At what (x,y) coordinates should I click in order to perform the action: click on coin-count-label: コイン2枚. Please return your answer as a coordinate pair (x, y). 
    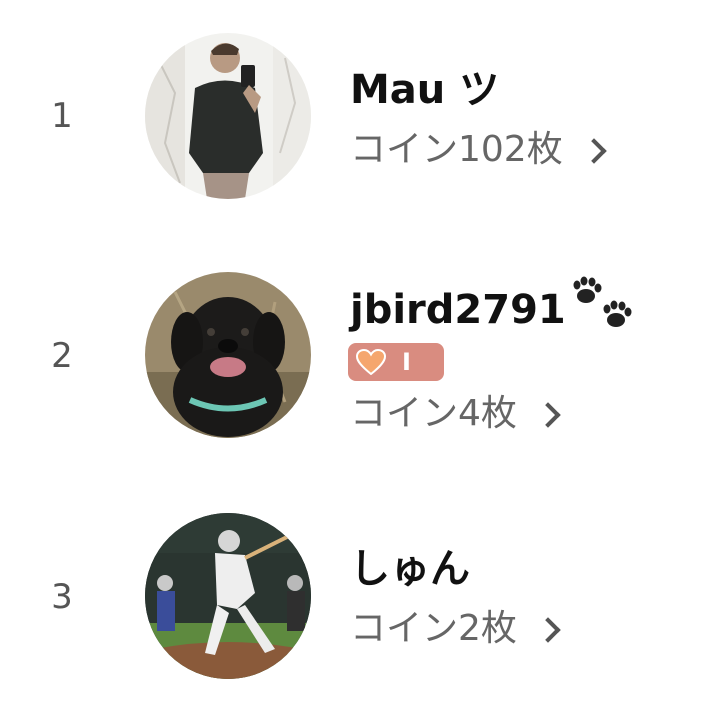
    Looking at the image, I should click on (433, 628).